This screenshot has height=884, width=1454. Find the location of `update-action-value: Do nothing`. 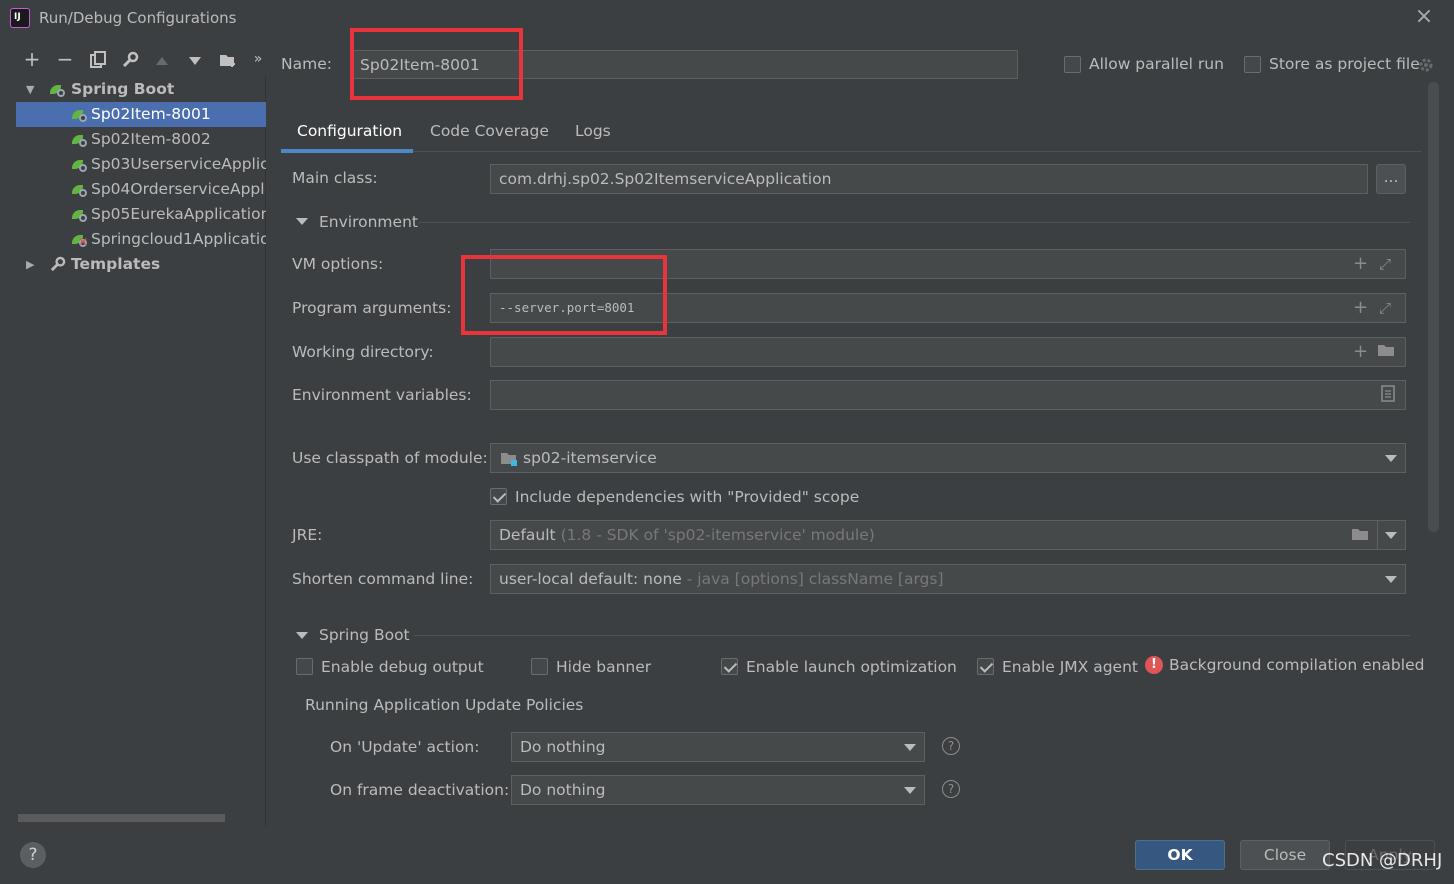

update-action-value: Do nothing is located at coordinates (563, 747).